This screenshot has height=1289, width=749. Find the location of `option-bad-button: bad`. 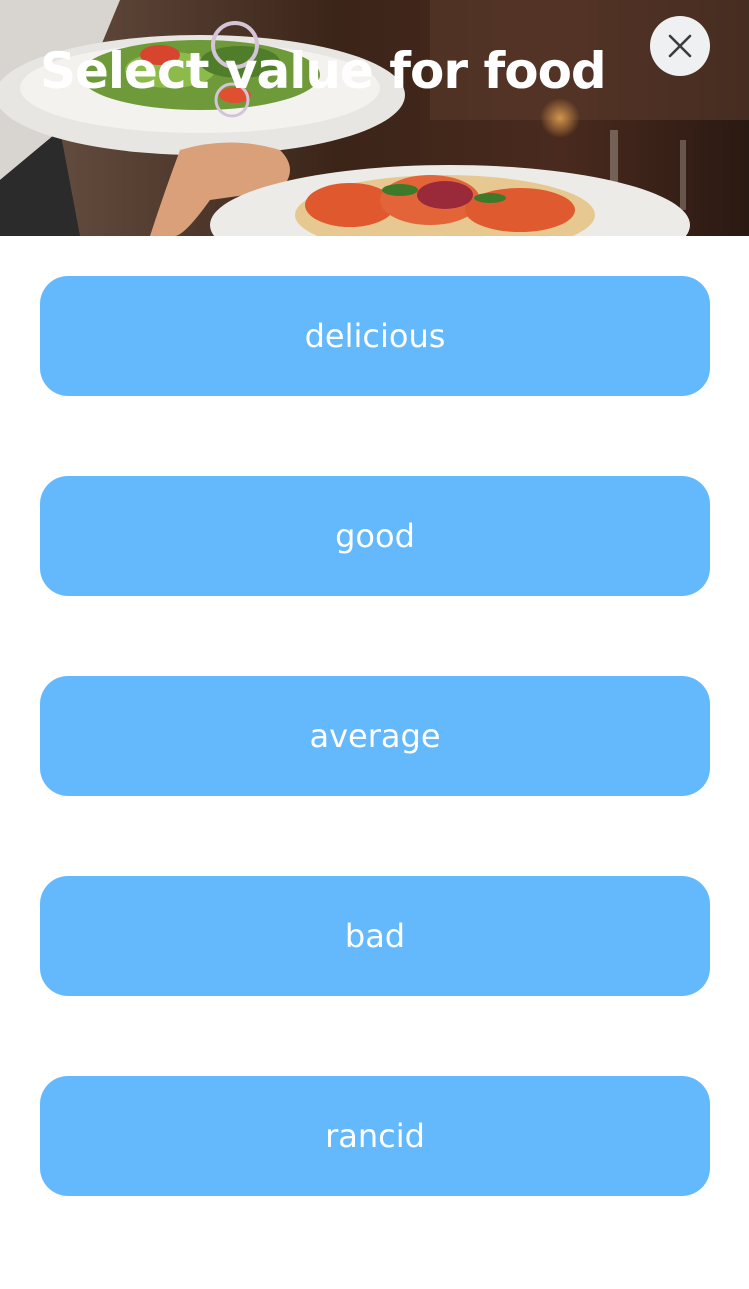

option-bad-button: bad is located at coordinates (375, 936).